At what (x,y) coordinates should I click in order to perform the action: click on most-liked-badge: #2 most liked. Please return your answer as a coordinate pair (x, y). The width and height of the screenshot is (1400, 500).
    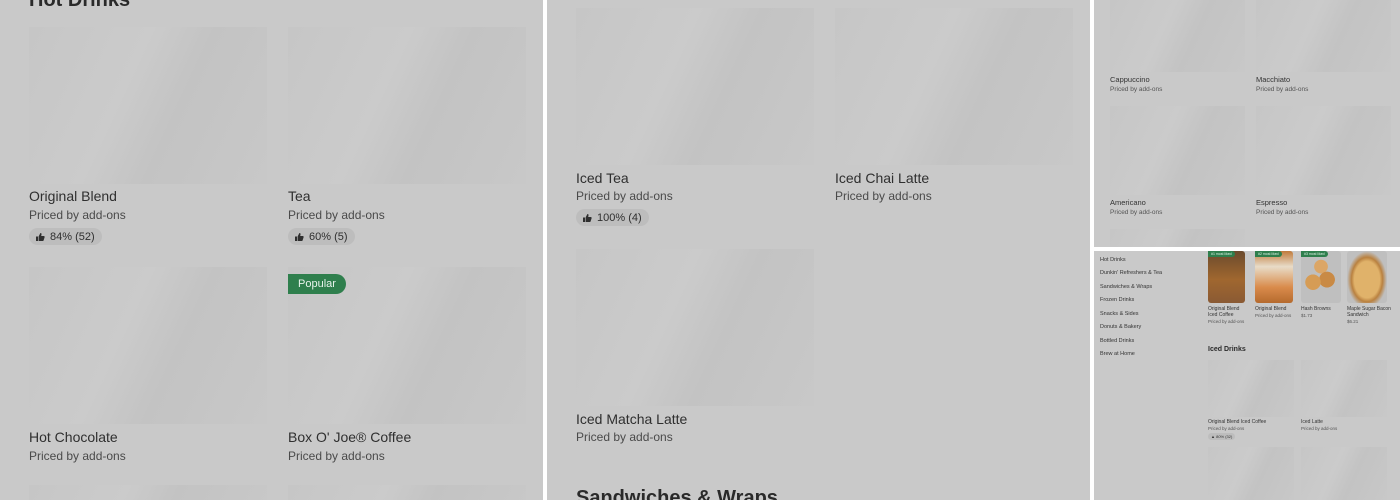
    Looking at the image, I should click on (1268, 254).